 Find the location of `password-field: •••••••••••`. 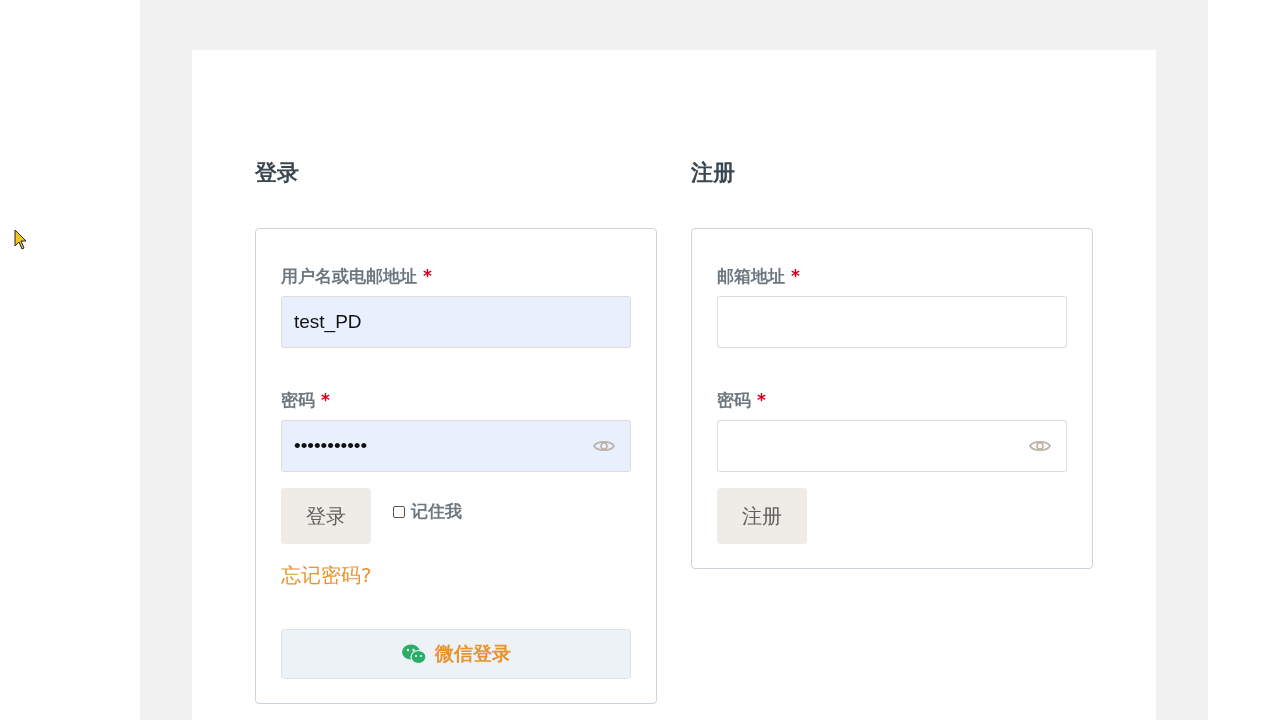

password-field: ••••••••••• is located at coordinates (456, 446).